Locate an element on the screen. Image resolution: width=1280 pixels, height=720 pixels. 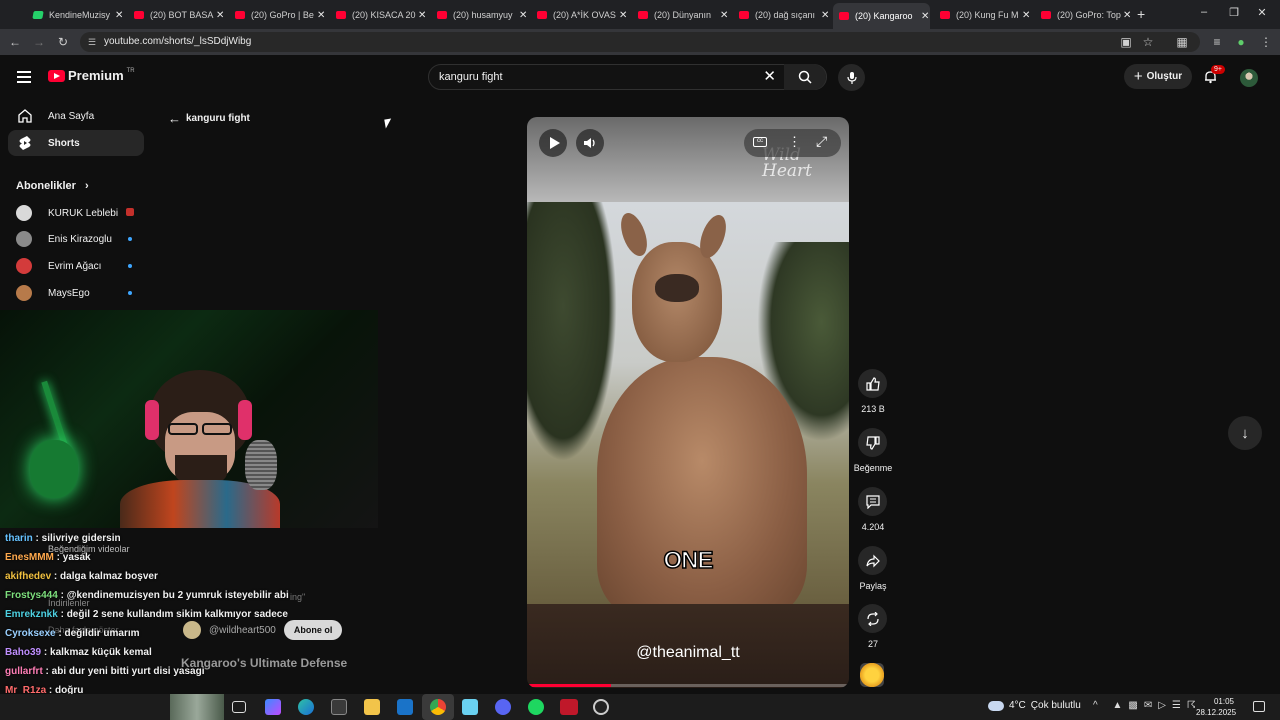
chat-username: tharin is located at coordinates (19, 538).